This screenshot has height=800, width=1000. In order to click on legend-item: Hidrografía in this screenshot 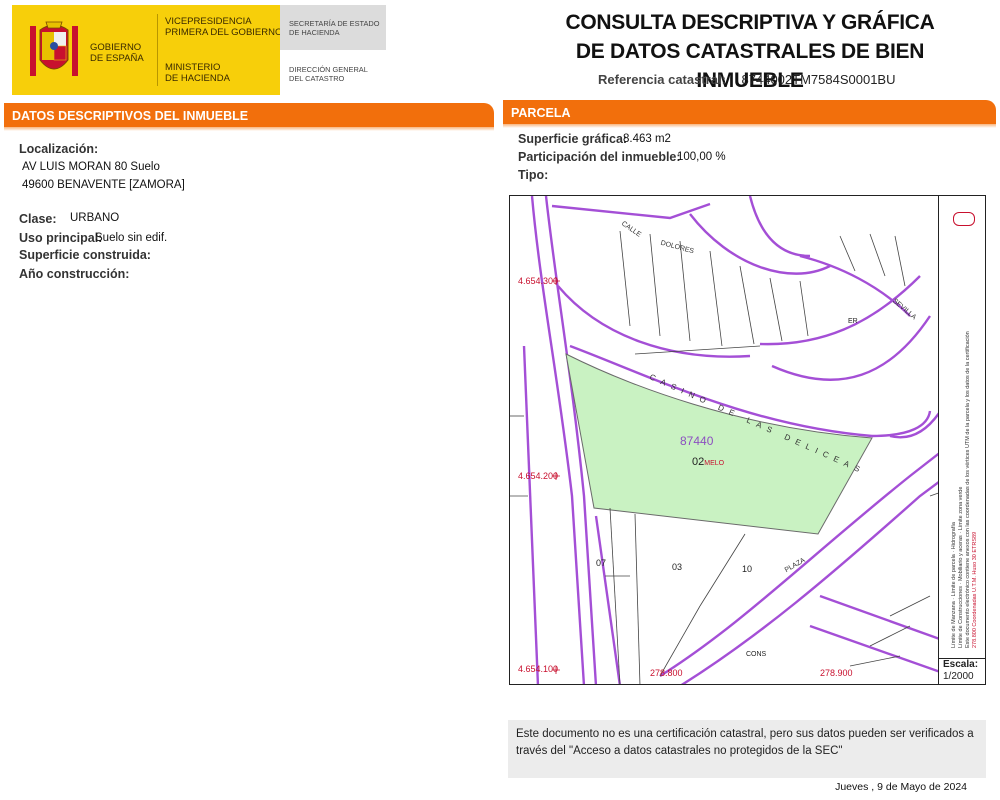, I will do `click(954, 536)`.